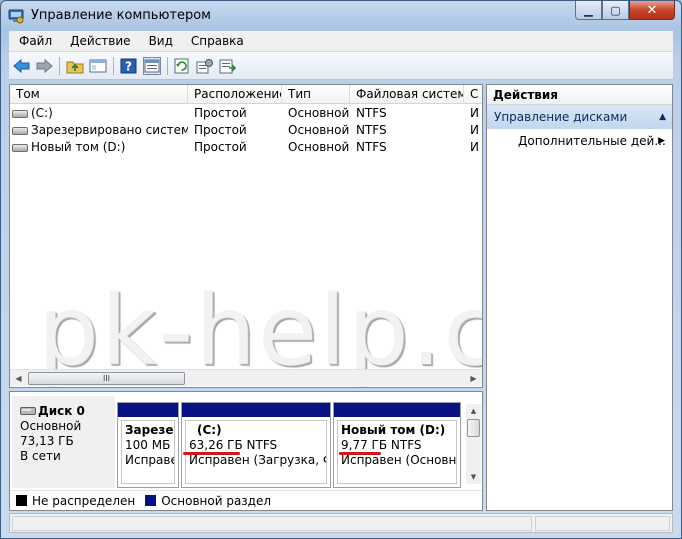 The width and height of the screenshot is (682, 539). Describe the element at coordinates (473, 378) in the screenshot. I see `scroll-right-arrow: ▶` at that location.